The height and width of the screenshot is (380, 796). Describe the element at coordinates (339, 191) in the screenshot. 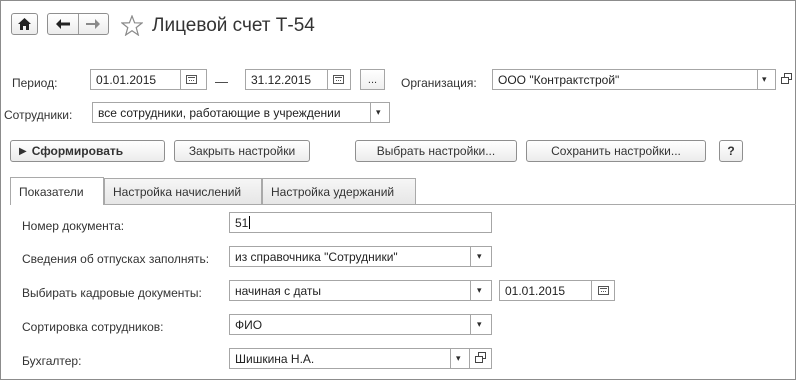

I see `tab-deductions-settings: Настройка удержаний` at that location.